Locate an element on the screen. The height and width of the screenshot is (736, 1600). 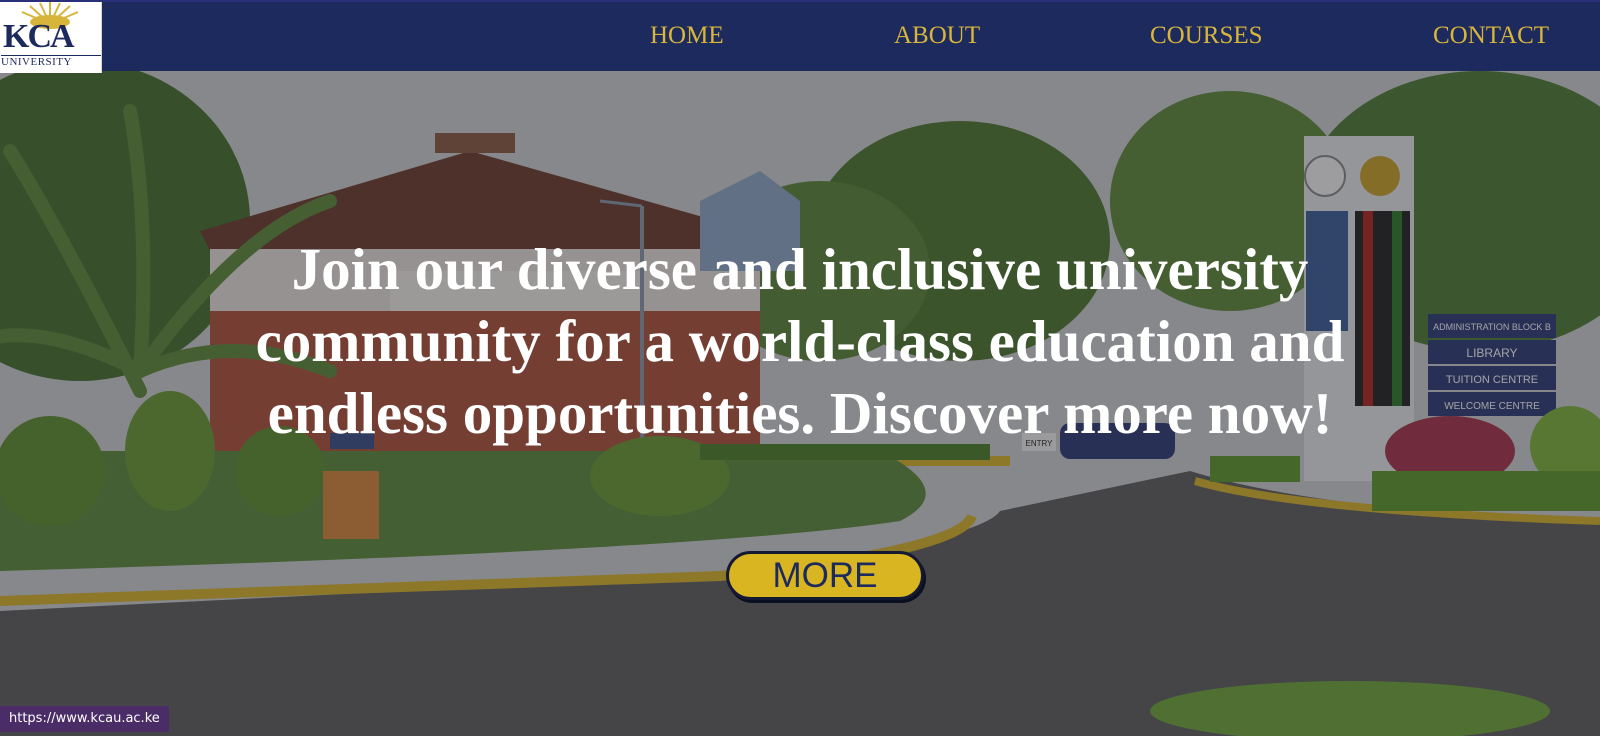
university-logo: KCA UNIVERSITY is located at coordinates (51, 37).